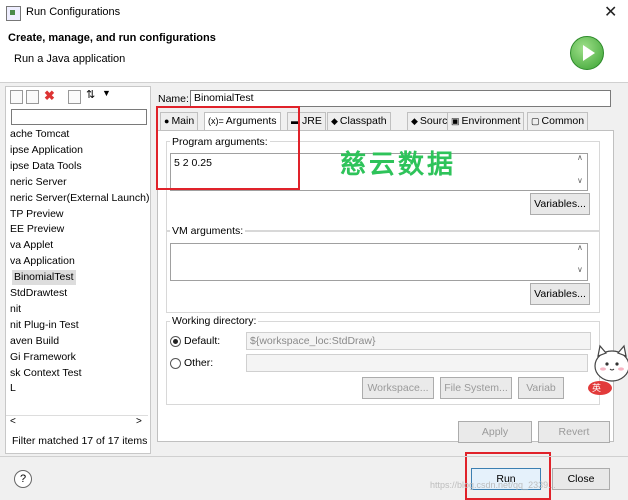  I want to click on default-dir-field: ${workspace_loc:StdDraw}, so click(418, 341).